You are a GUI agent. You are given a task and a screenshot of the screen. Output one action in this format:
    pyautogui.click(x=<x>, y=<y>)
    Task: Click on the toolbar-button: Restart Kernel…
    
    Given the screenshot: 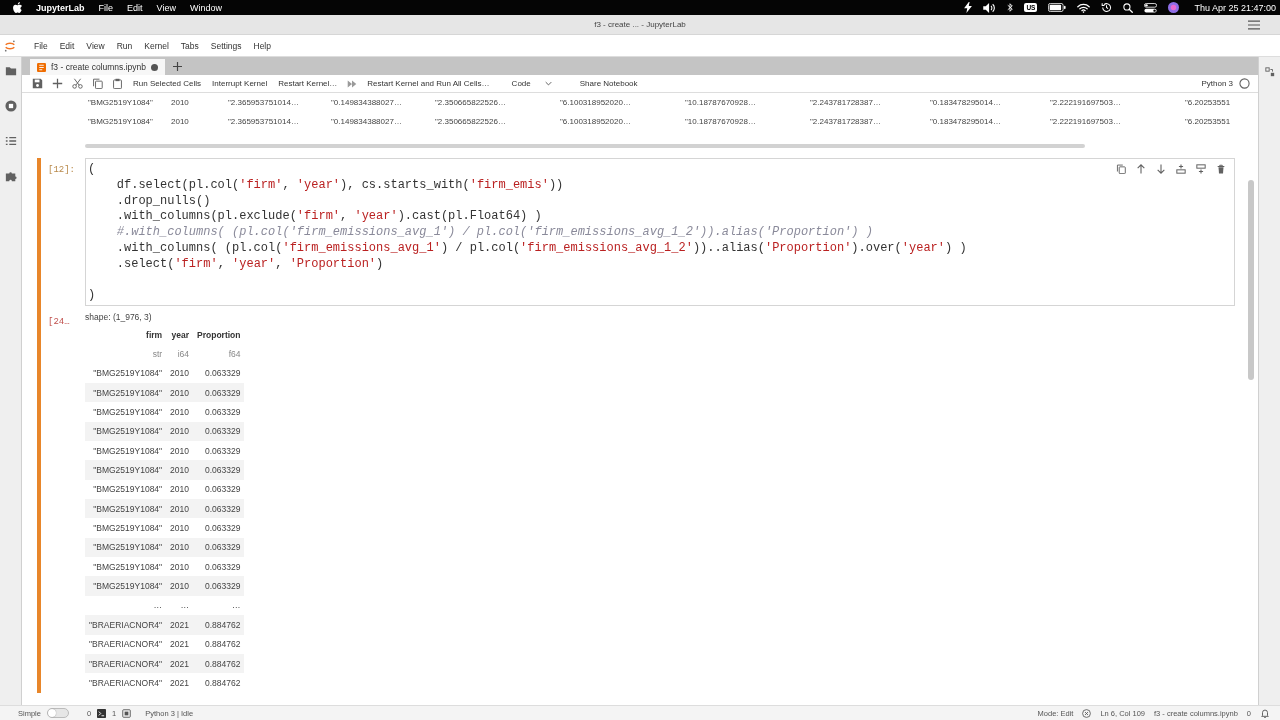 What is the action you would take?
    pyautogui.click(x=308, y=83)
    